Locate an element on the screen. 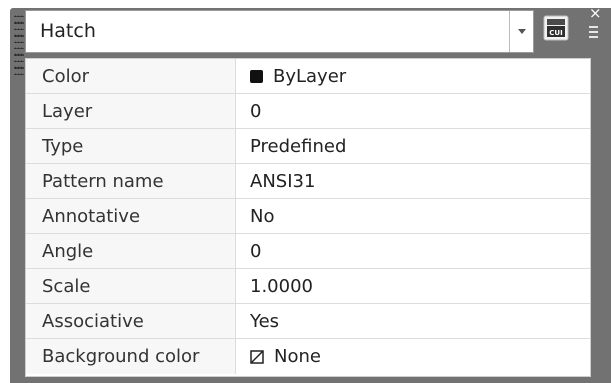 The width and height of the screenshot is (611, 383). none-color-icon is located at coordinates (257, 356).